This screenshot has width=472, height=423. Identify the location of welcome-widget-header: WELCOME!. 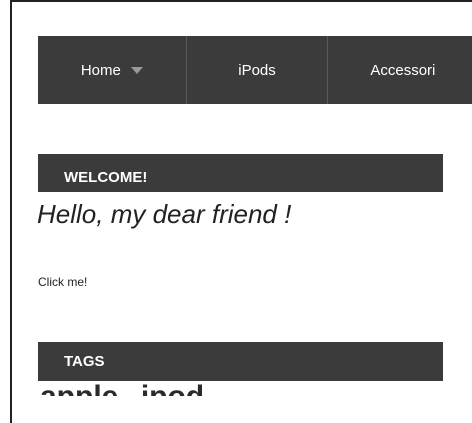
(240, 173).